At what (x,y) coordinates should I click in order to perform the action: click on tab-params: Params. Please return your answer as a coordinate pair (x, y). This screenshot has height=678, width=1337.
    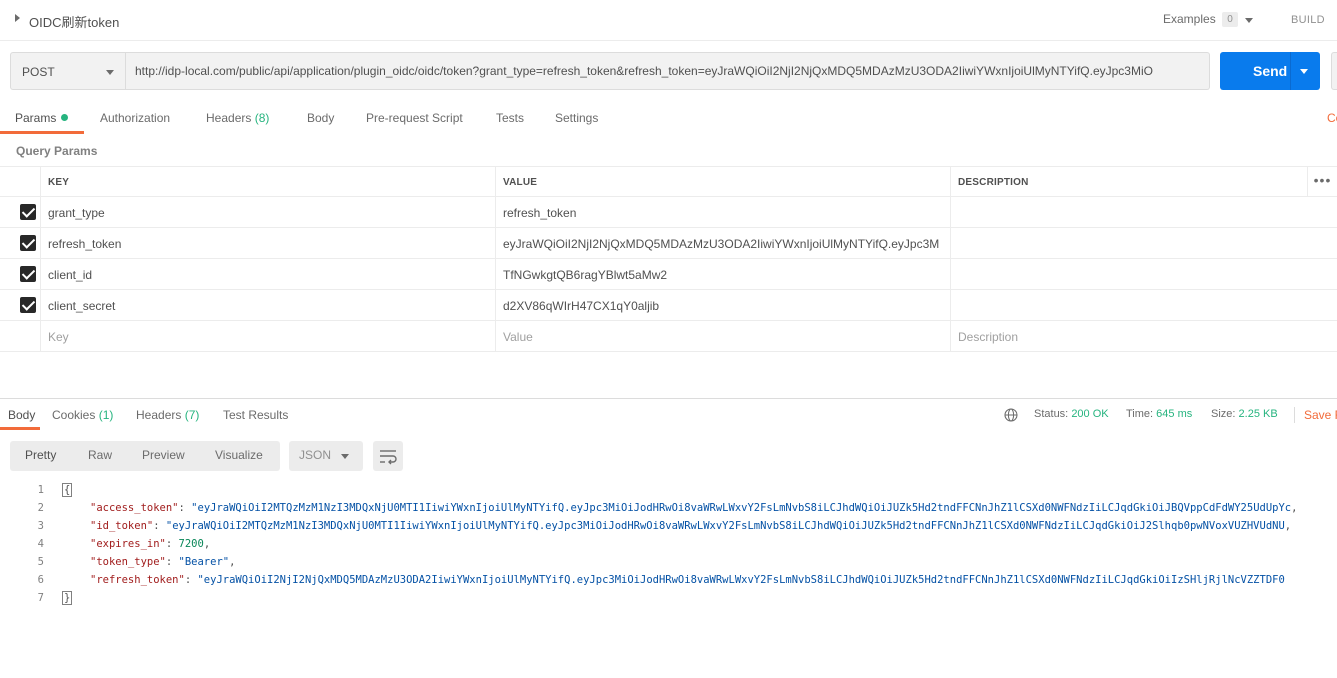
    Looking at the image, I should click on (42, 118).